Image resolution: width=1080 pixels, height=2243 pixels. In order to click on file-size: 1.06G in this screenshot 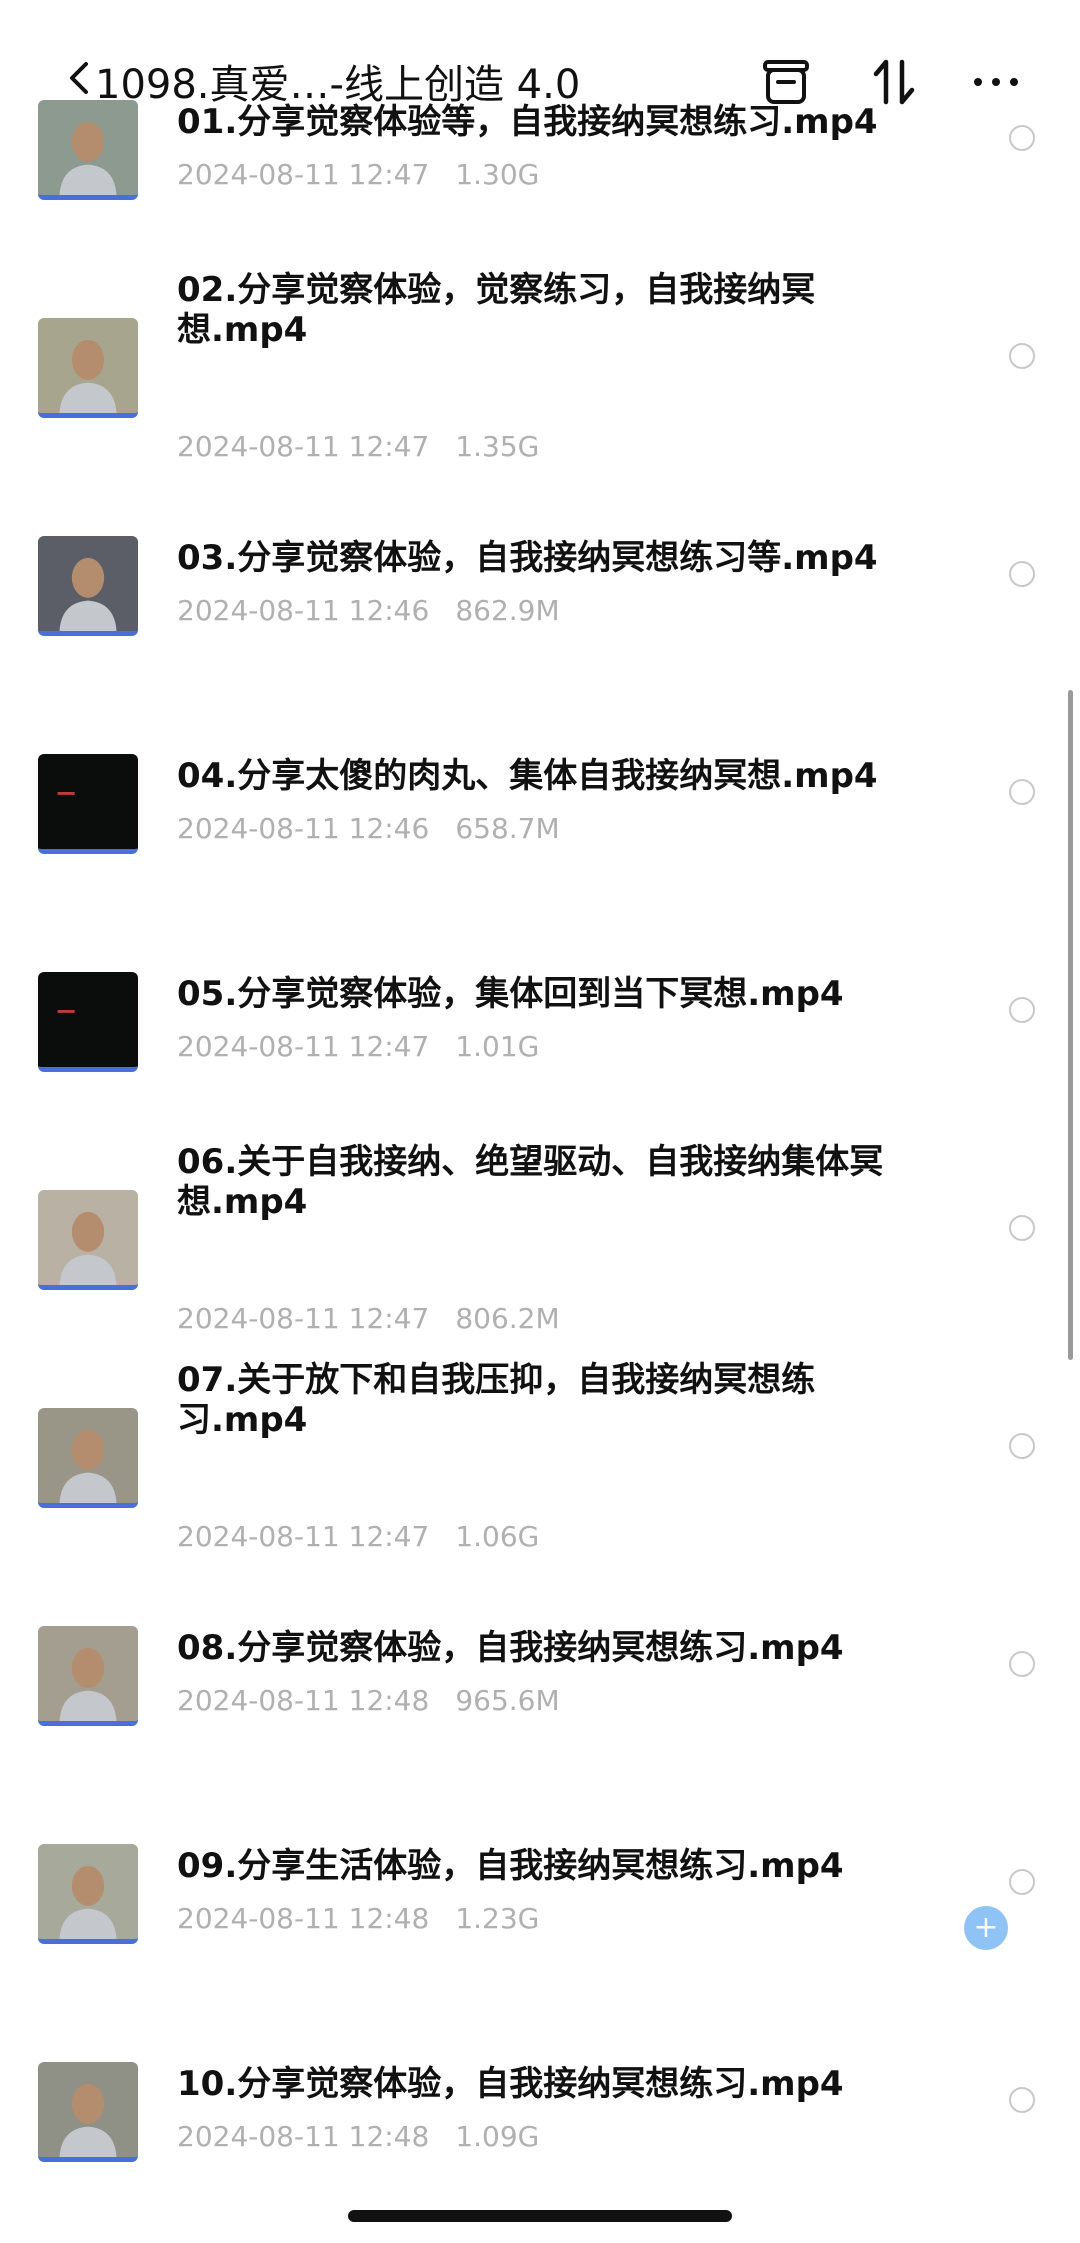, I will do `click(497, 1536)`.